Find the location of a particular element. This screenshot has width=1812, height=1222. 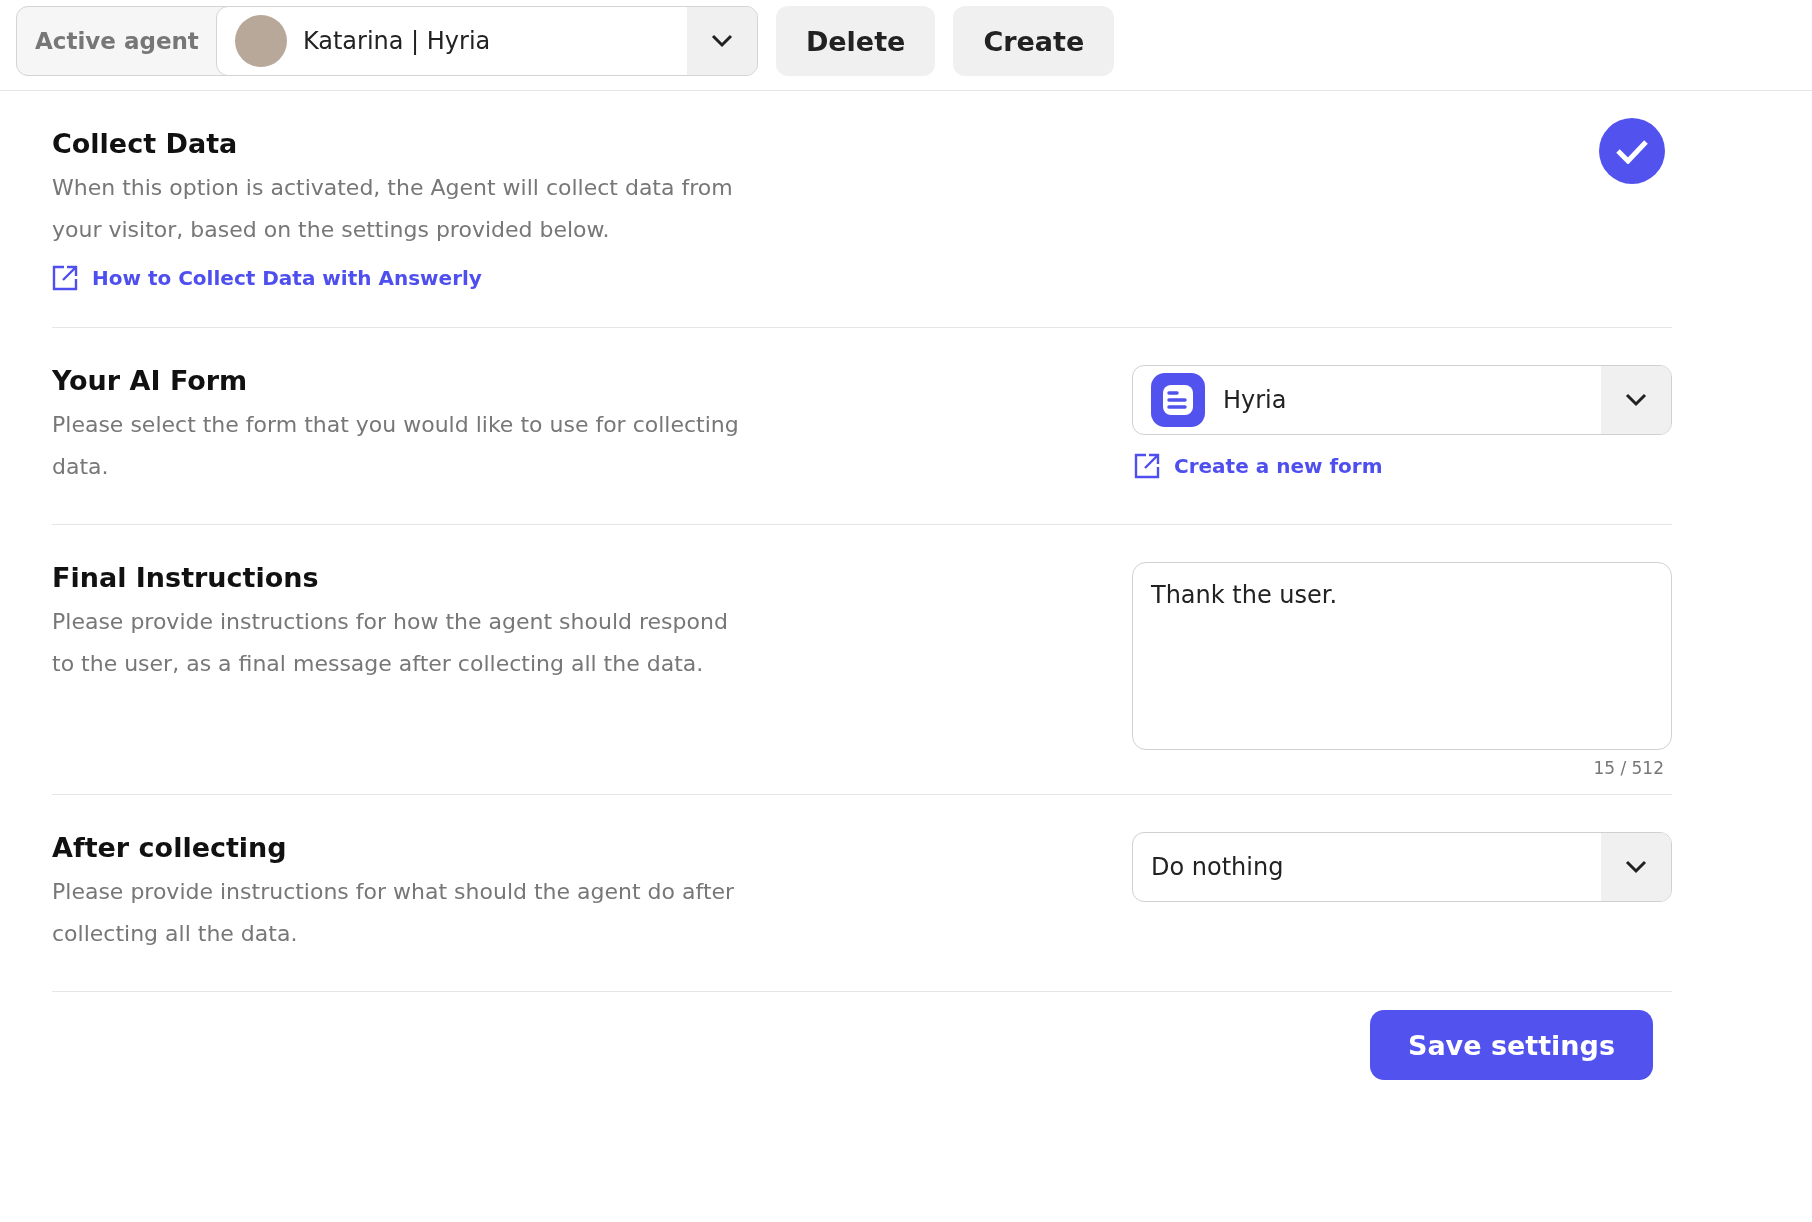

agent-select: Katarina | Hyria is located at coordinates (486, 41).